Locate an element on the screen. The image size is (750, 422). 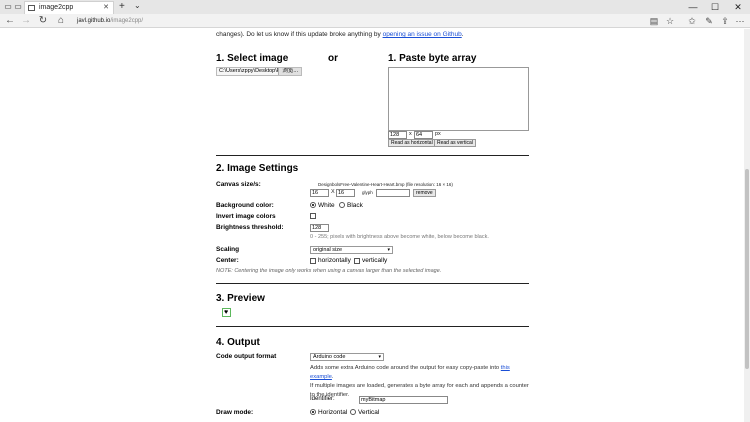
address-bar: javl.github.io/image2cpp/ is located at coordinates (372, 21).